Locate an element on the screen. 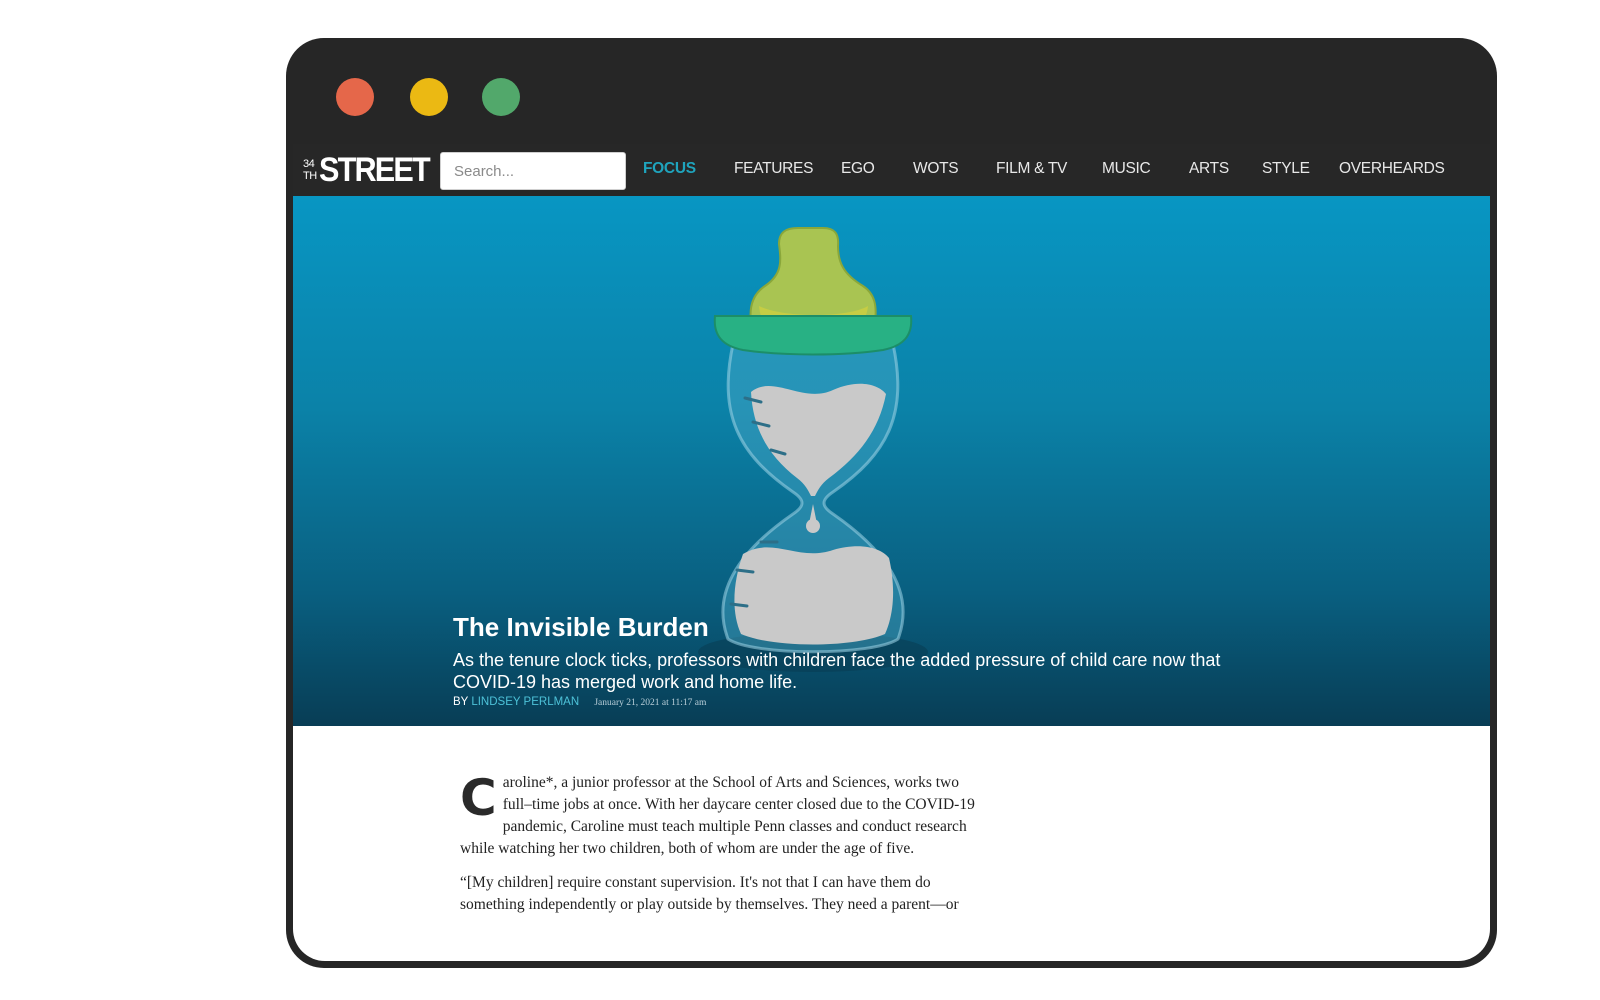 The image size is (1600, 1000). author-link: LINDSEY PERLMAN is located at coordinates (525, 702).